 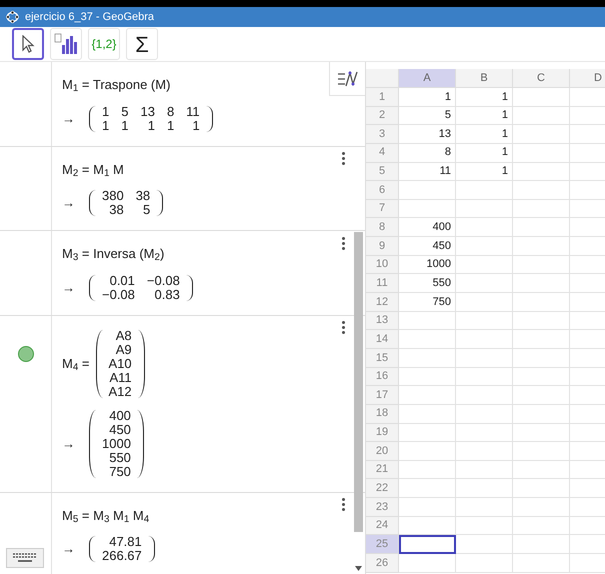 What do you see at coordinates (541, 78) in the screenshot?
I see `column-header: C` at bounding box center [541, 78].